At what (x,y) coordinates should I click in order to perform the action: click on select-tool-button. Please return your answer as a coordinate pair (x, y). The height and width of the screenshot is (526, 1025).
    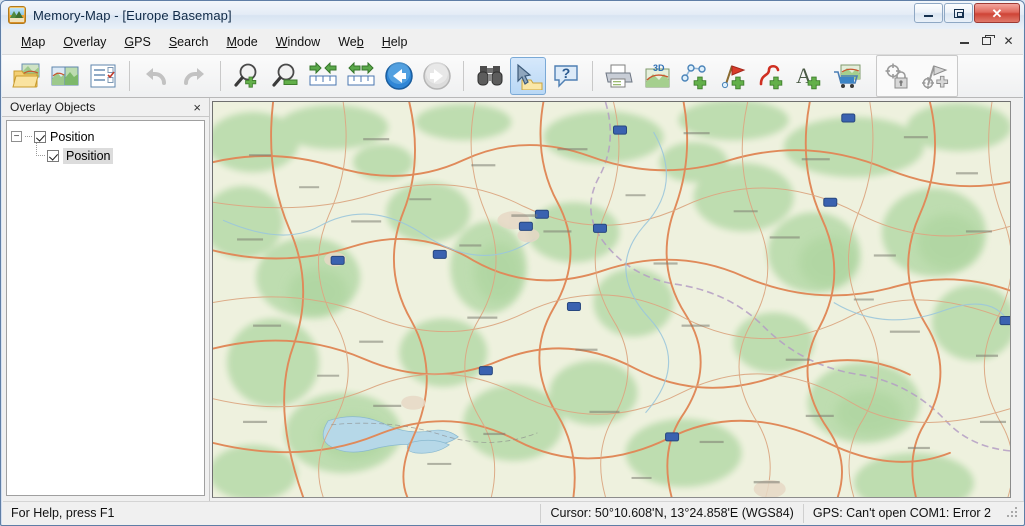
    Looking at the image, I should click on (528, 76).